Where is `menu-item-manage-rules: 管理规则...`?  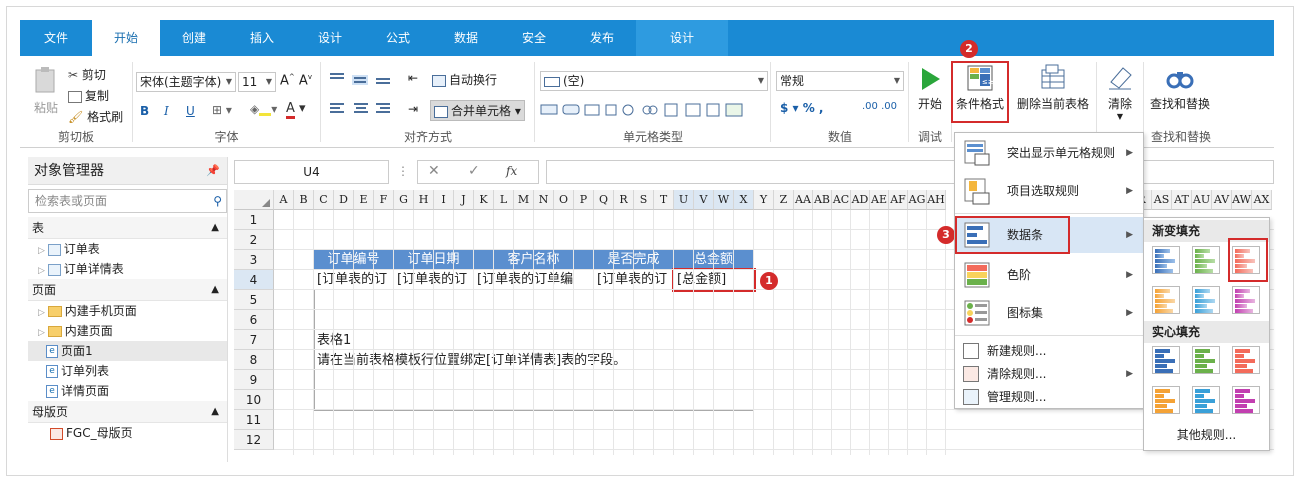
menu-item-manage-rules: 管理规则... is located at coordinates (1049, 397).